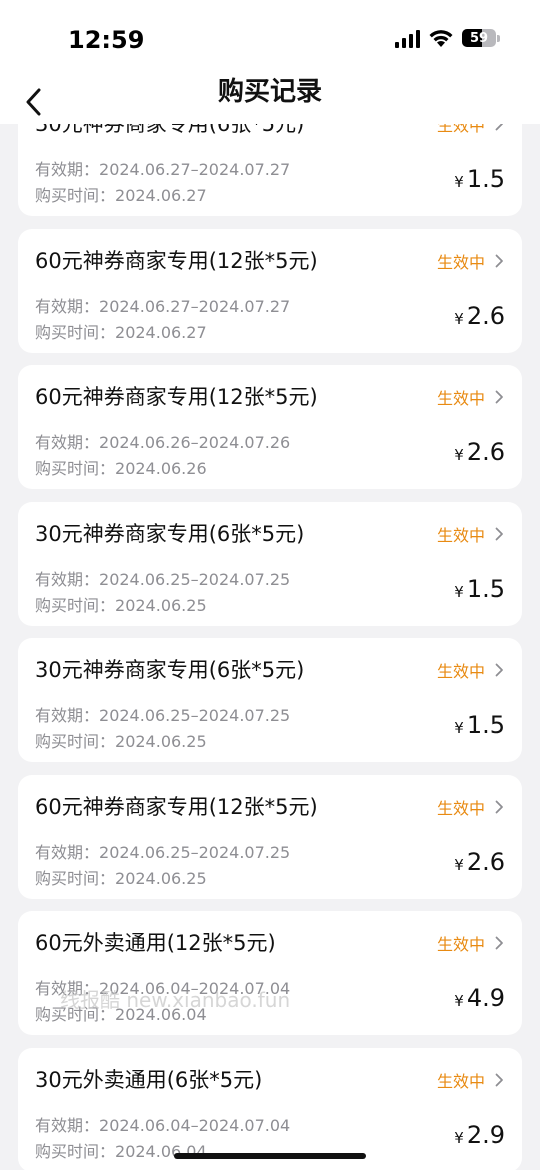 The image size is (540, 1170). I want to click on validity-period: 2024.06.27–2024.07.27, so click(195, 306).